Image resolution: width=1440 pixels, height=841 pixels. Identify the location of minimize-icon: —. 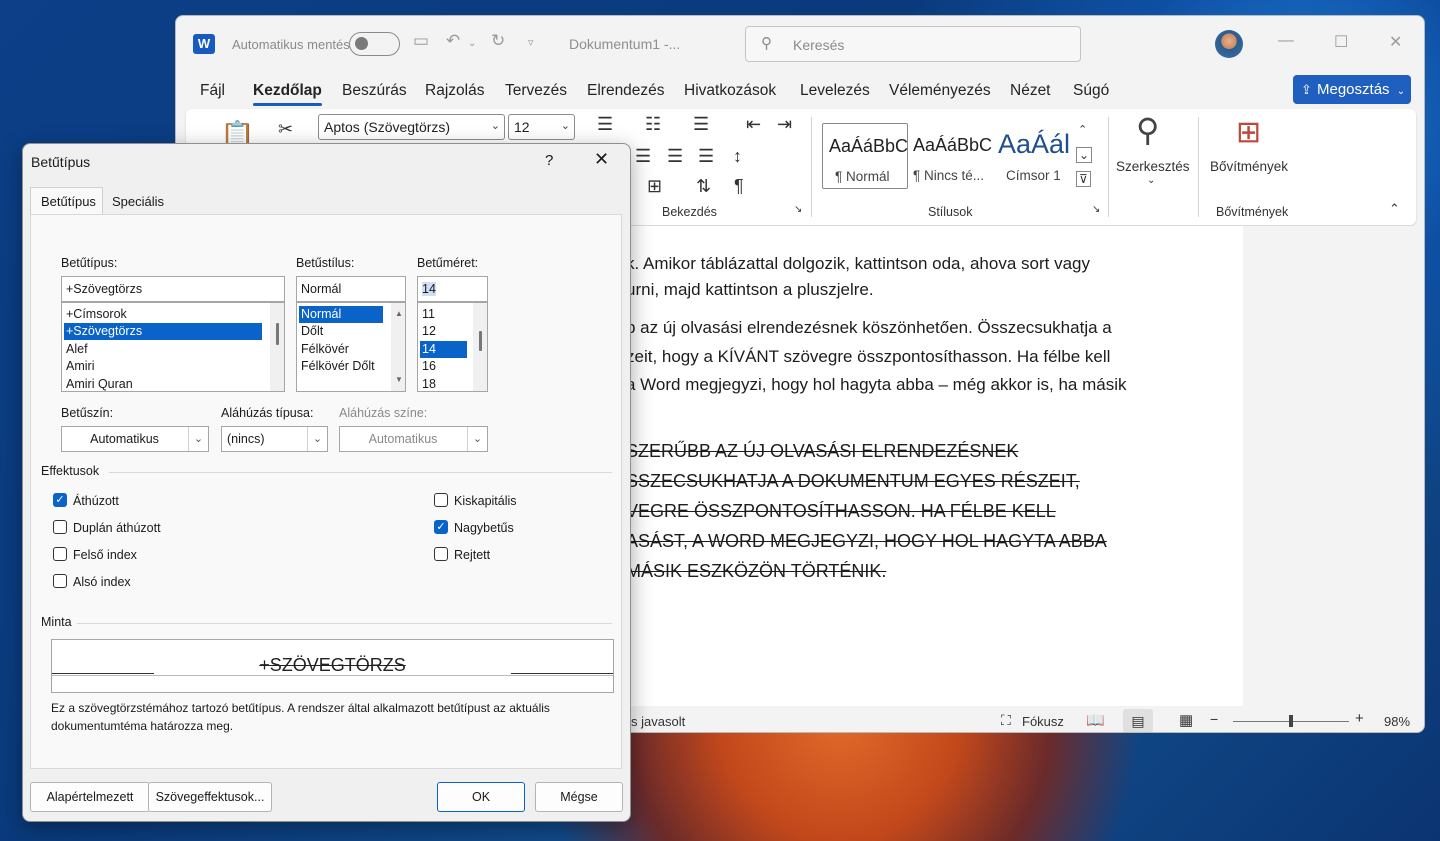
(1286, 41).